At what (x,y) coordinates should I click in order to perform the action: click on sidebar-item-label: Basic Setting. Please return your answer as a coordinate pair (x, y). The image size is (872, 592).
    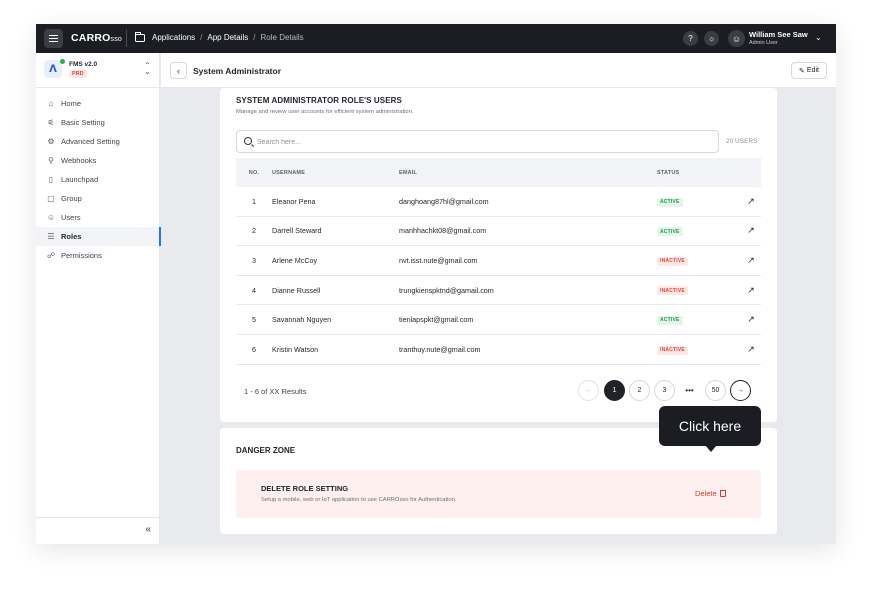
    Looking at the image, I should click on (83, 122).